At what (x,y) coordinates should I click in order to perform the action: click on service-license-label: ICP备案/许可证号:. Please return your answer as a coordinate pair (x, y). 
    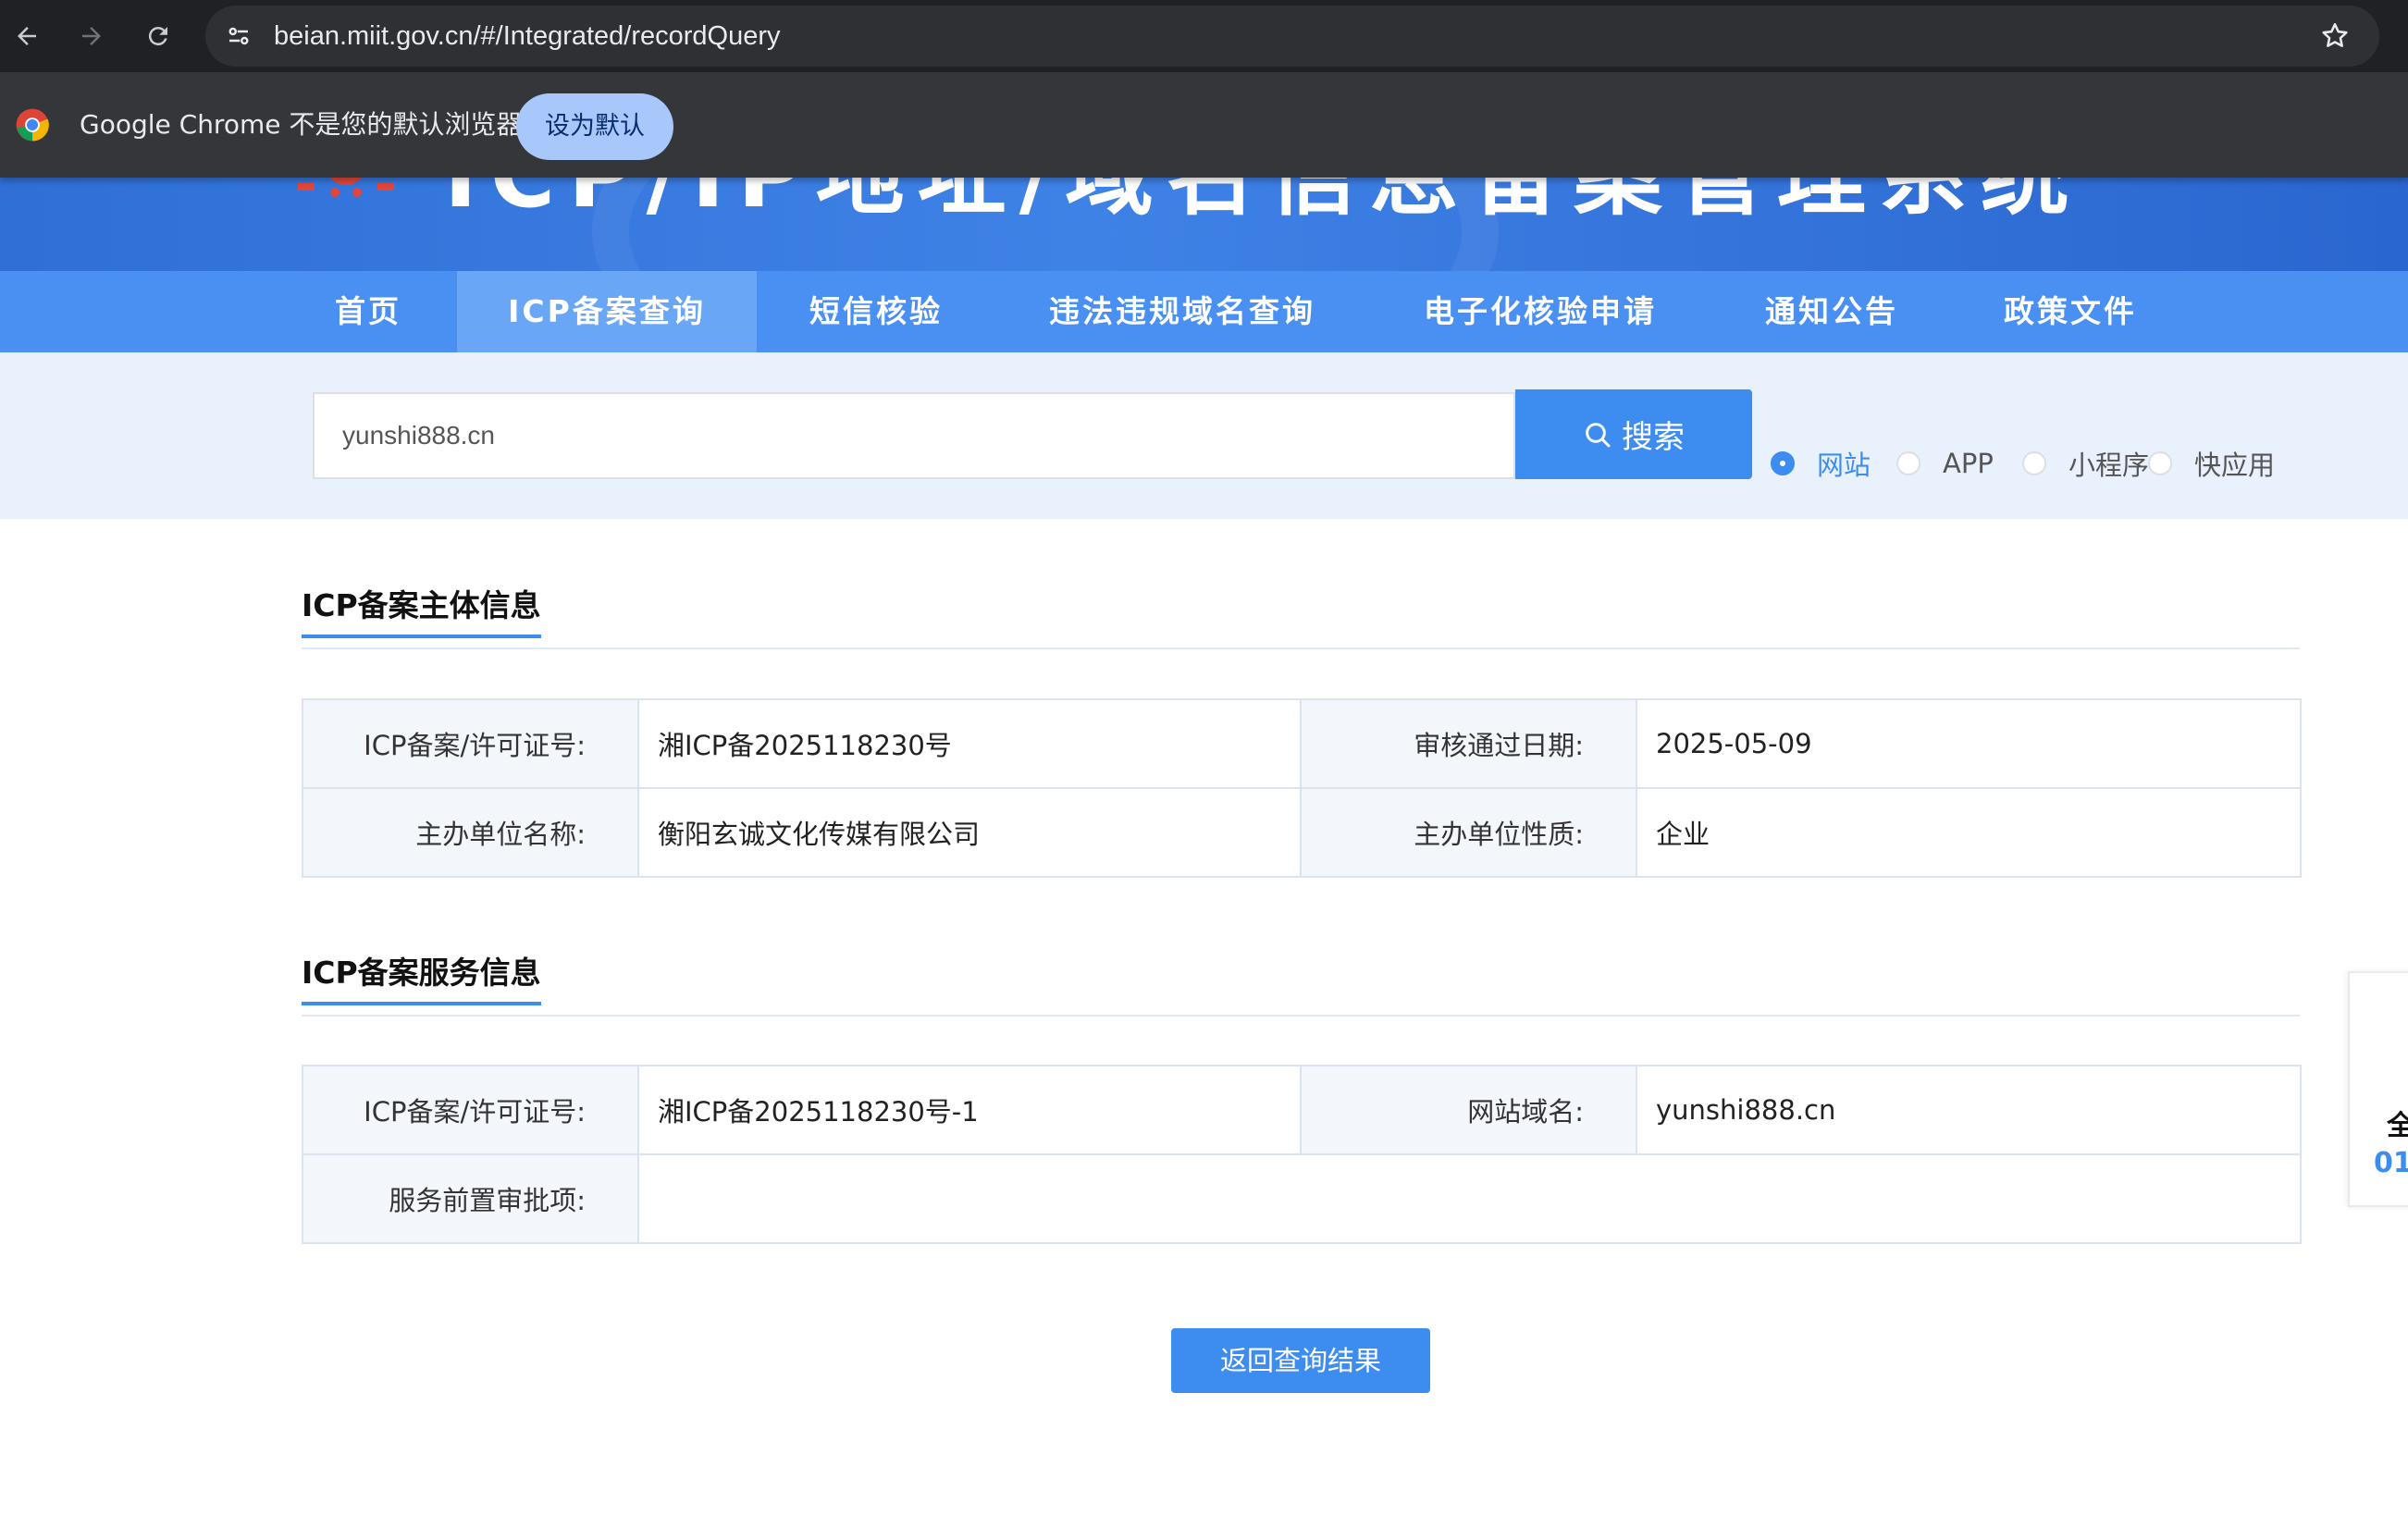
    Looking at the image, I should click on (470, 1110).